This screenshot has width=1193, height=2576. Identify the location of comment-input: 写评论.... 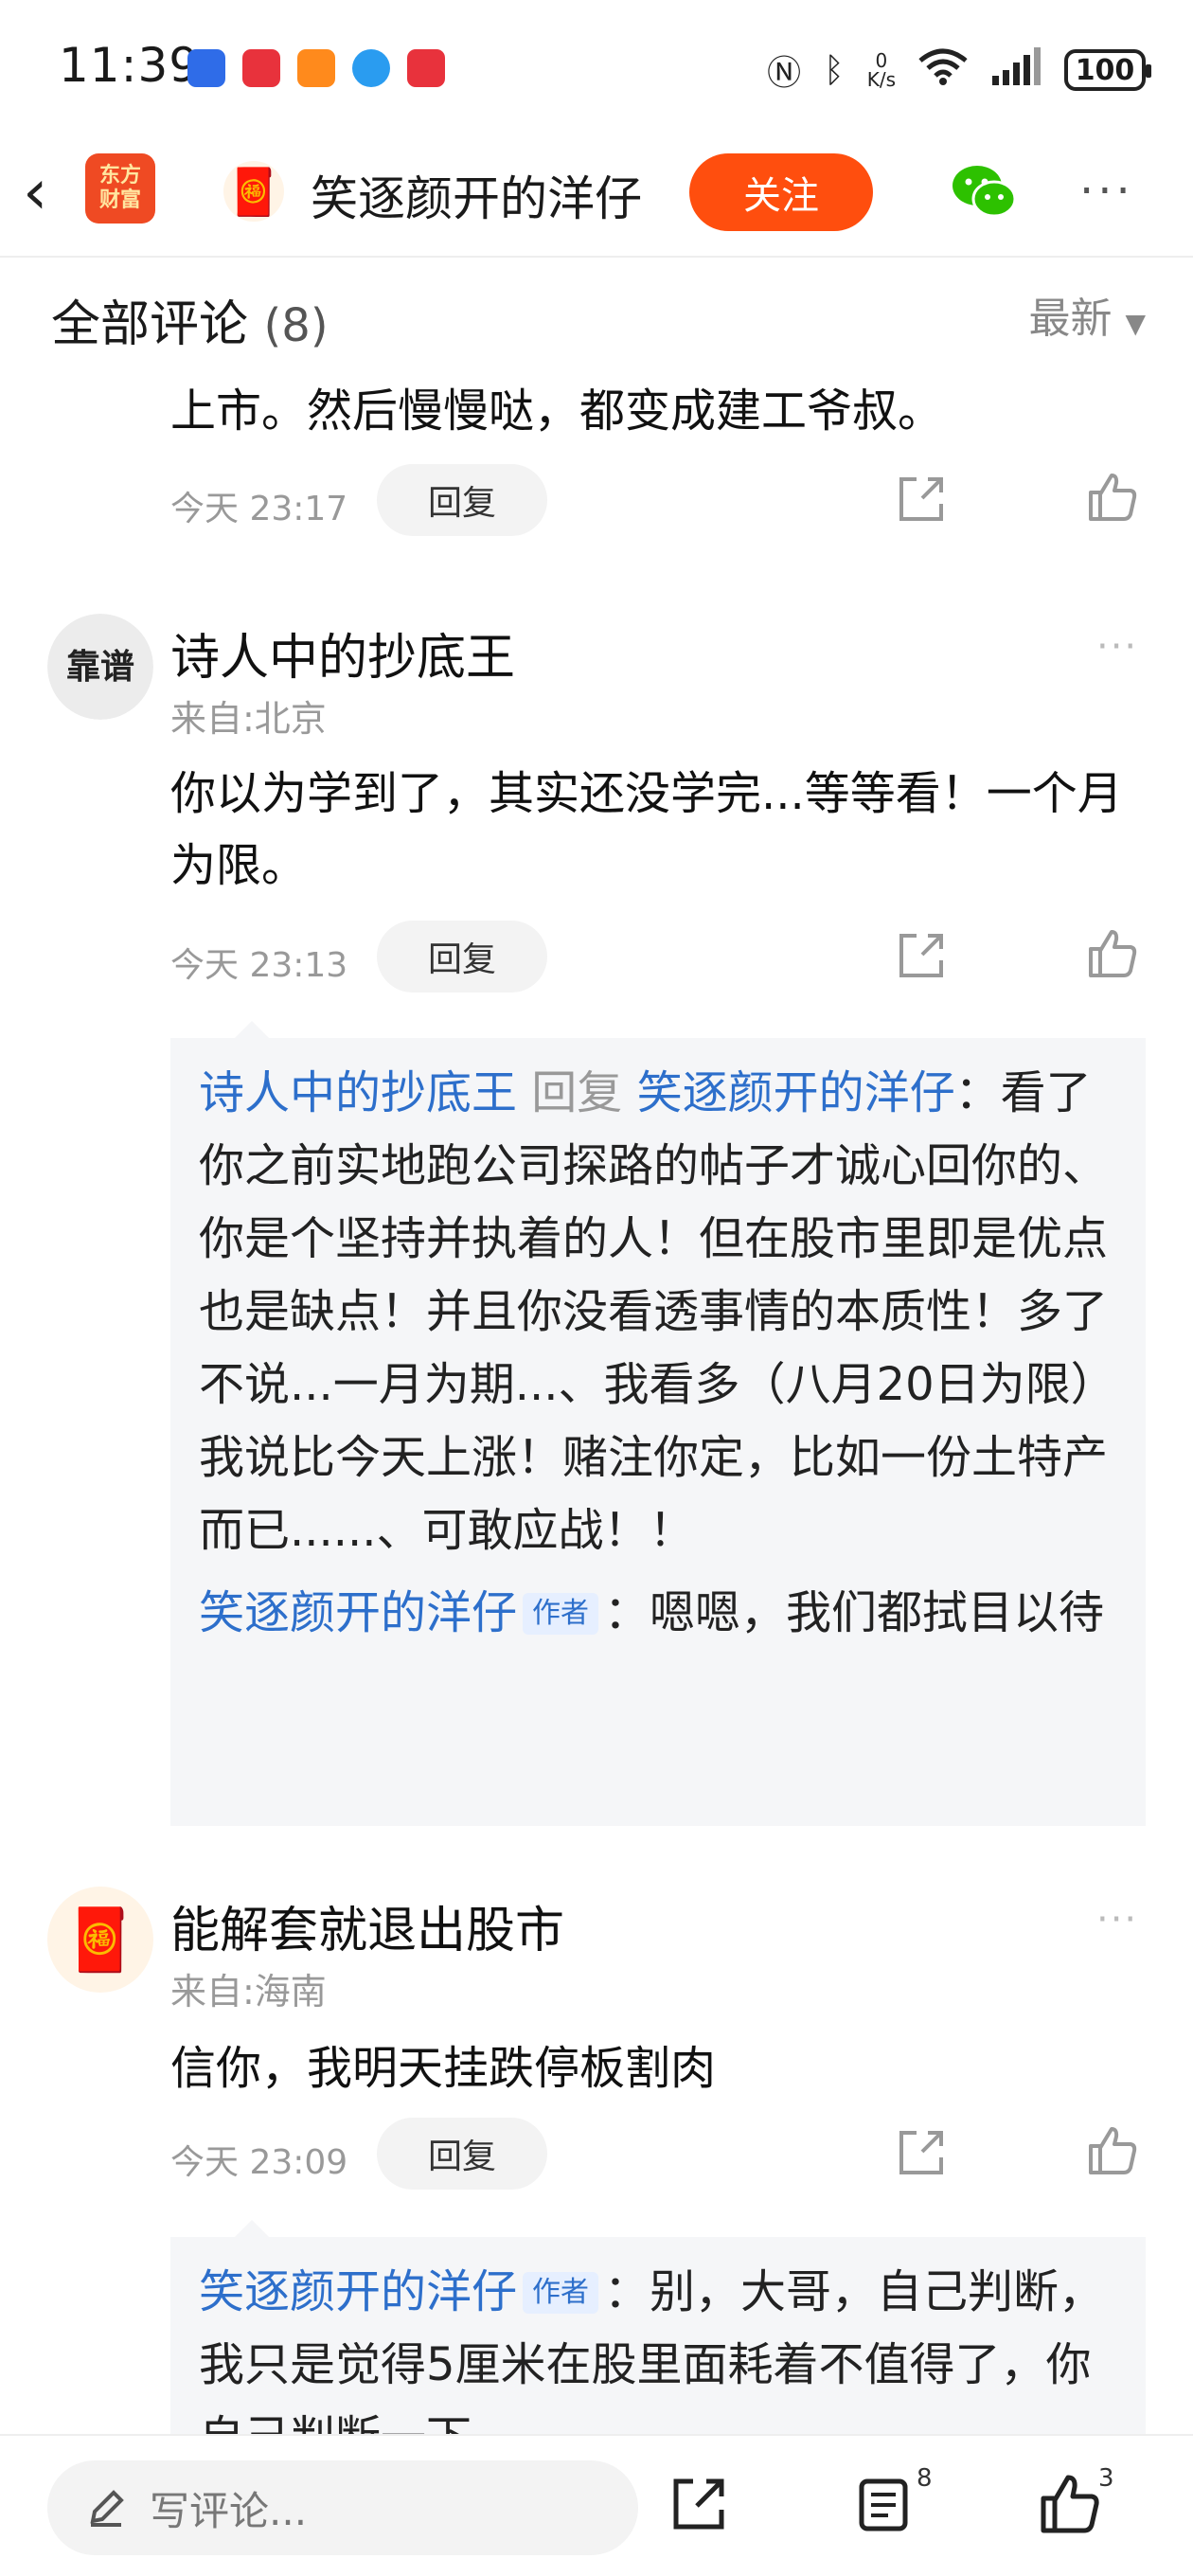
(342, 2507).